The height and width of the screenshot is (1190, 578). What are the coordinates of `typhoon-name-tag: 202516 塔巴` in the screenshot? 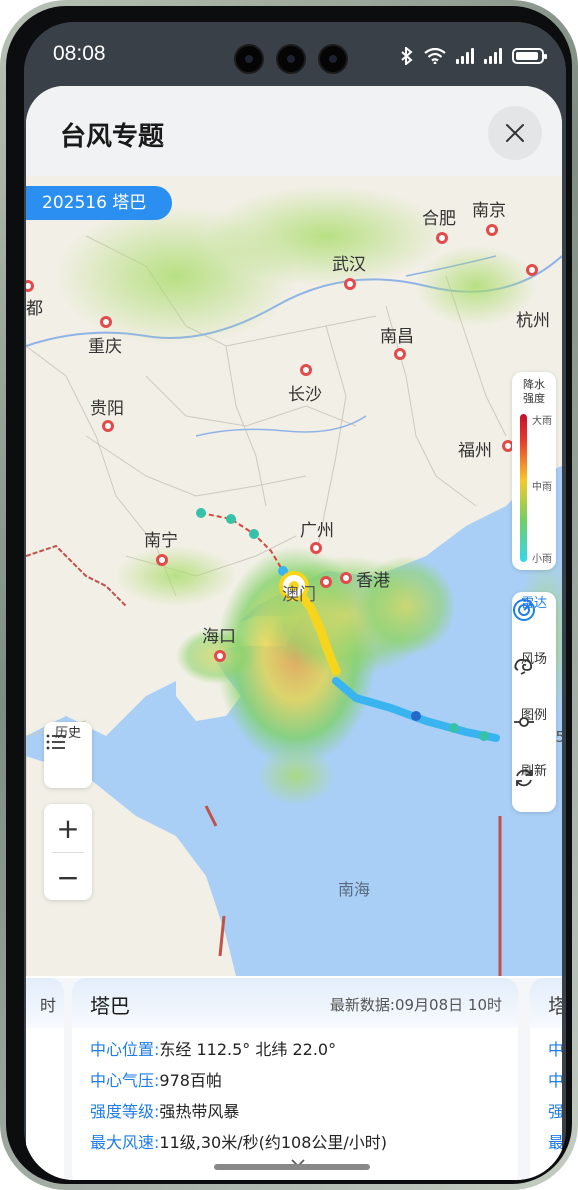 It's located at (99, 203).